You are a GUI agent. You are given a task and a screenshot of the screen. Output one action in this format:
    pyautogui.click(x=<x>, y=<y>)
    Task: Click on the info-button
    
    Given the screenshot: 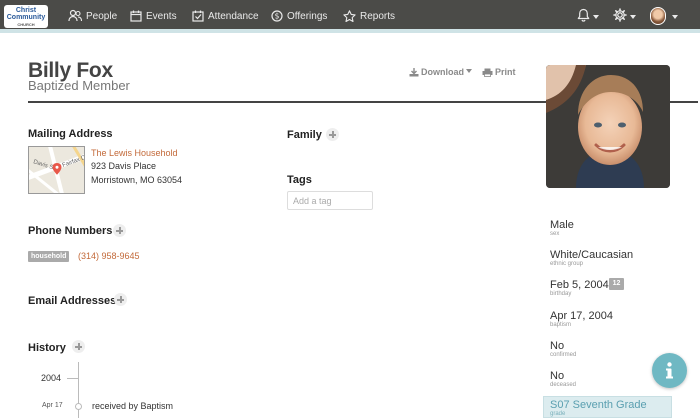 What is the action you would take?
    pyautogui.click(x=669, y=370)
    